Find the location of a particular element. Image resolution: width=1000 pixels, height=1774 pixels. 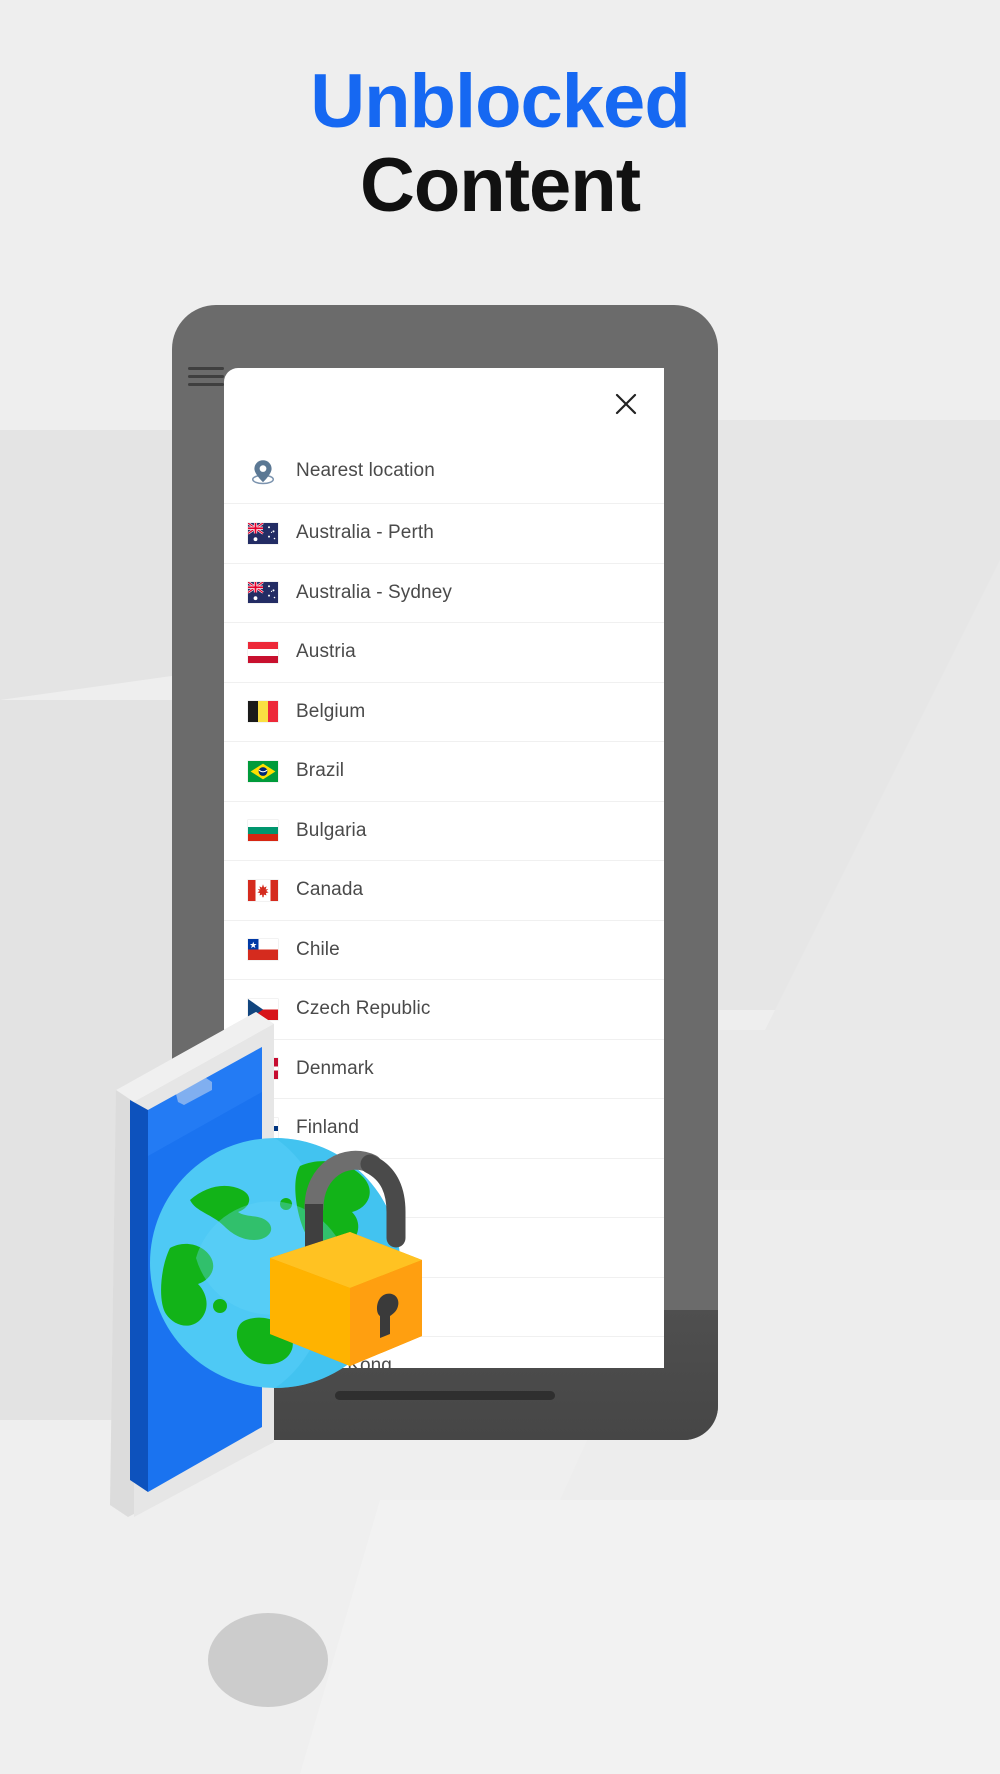

server-list-item: Canada is located at coordinates (444, 891).